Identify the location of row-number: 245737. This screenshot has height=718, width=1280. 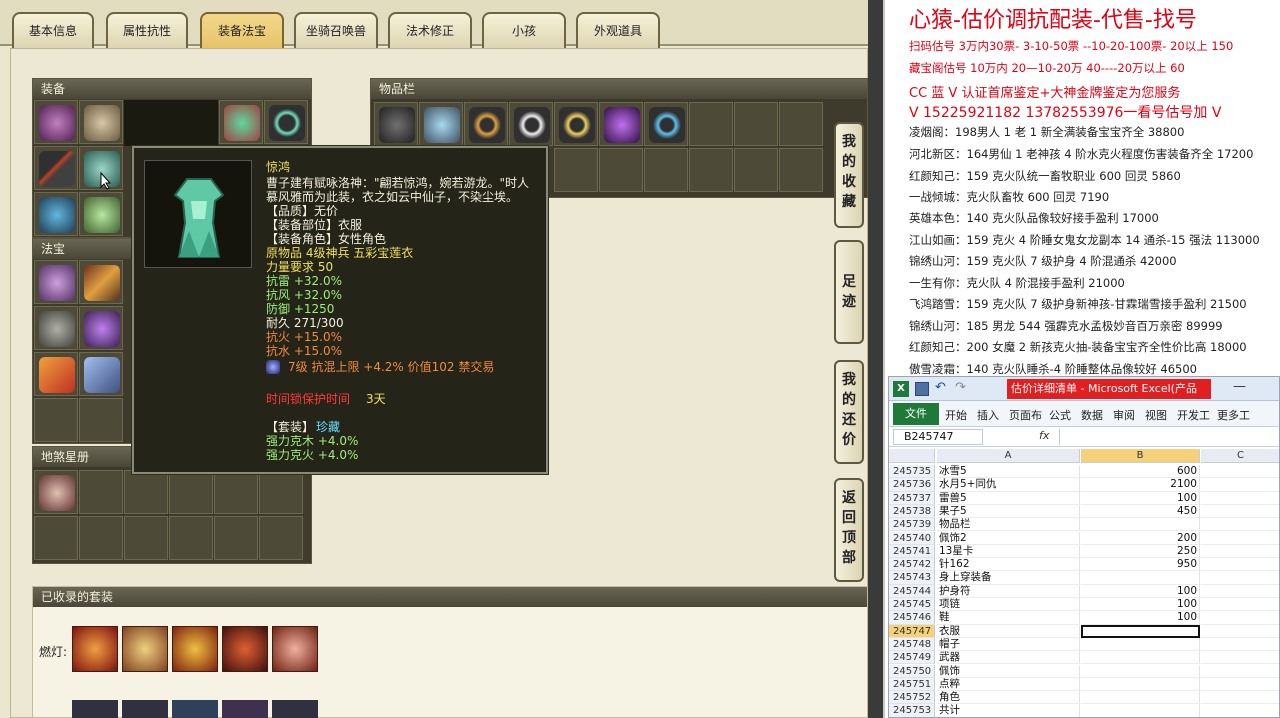
(912, 498).